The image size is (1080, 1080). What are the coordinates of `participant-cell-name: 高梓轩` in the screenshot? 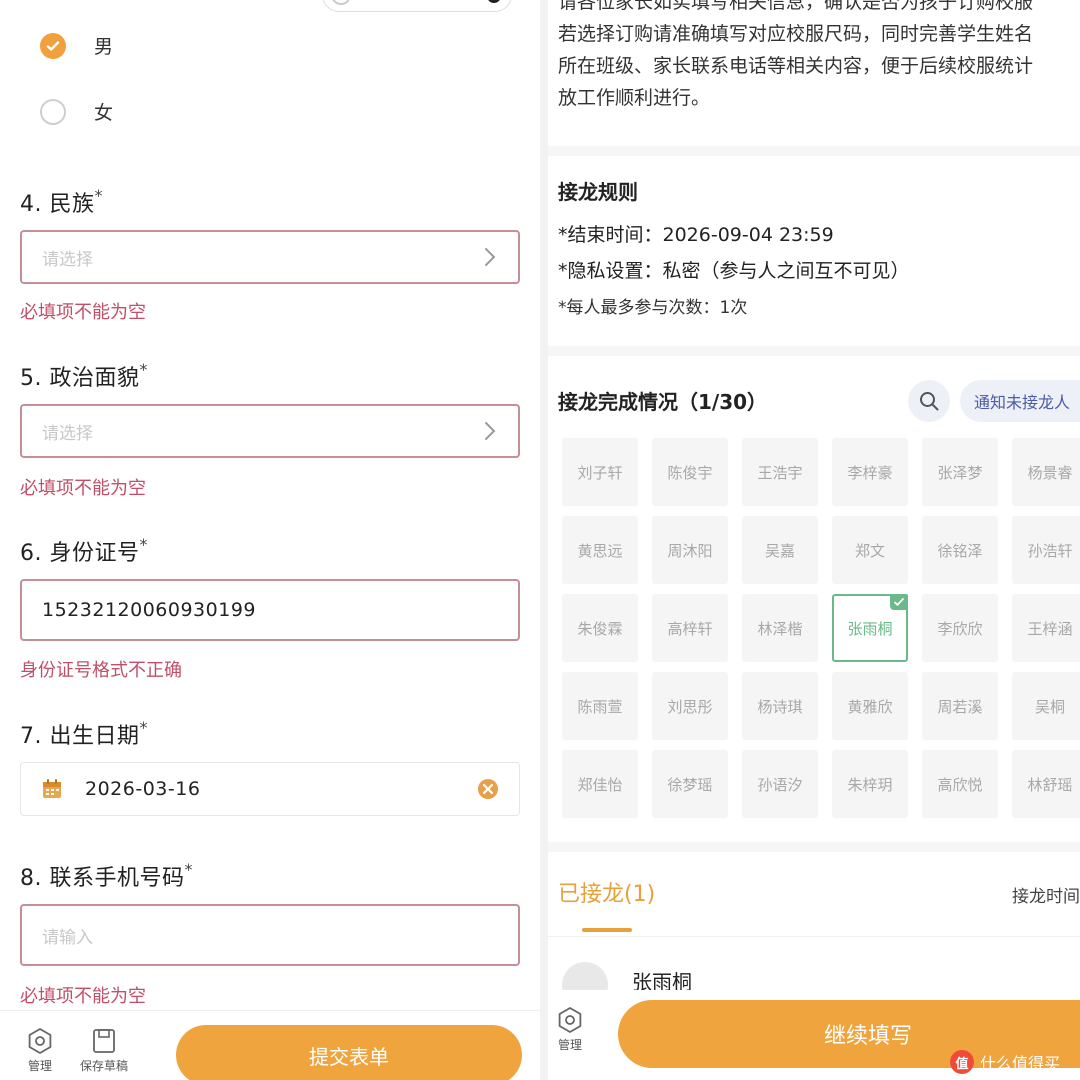 It's located at (690, 628).